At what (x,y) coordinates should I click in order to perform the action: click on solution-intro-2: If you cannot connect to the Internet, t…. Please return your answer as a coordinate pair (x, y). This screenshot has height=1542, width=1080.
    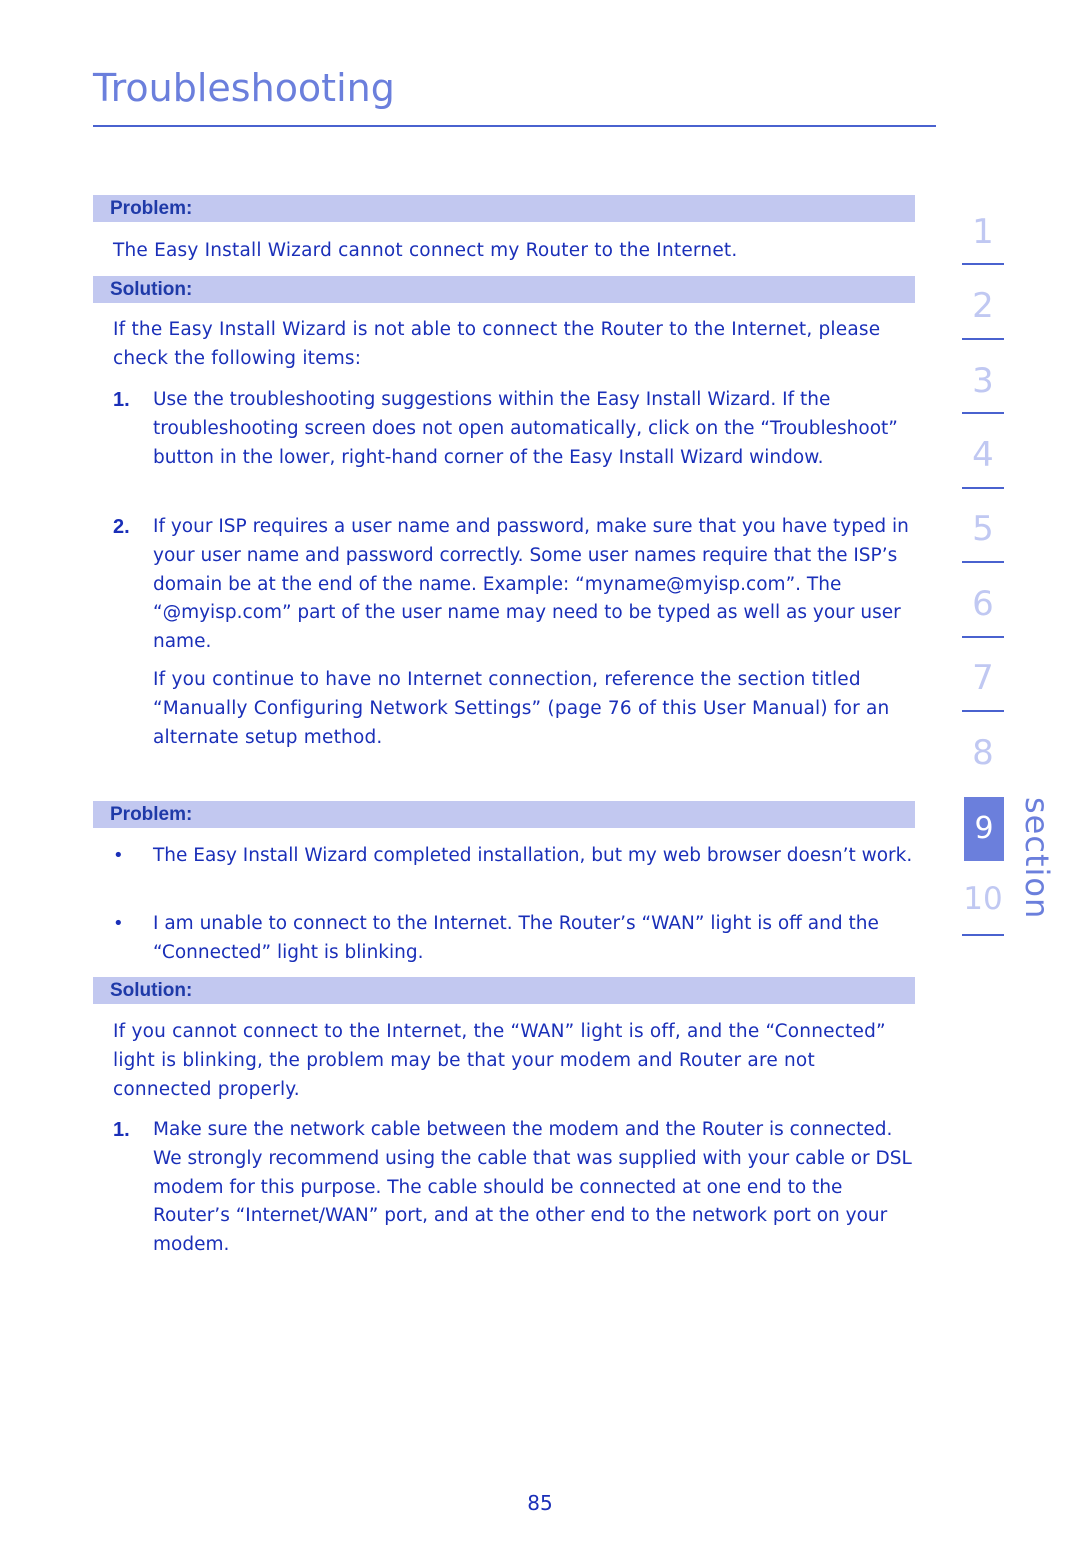
    Looking at the image, I should click on (499, 1060).